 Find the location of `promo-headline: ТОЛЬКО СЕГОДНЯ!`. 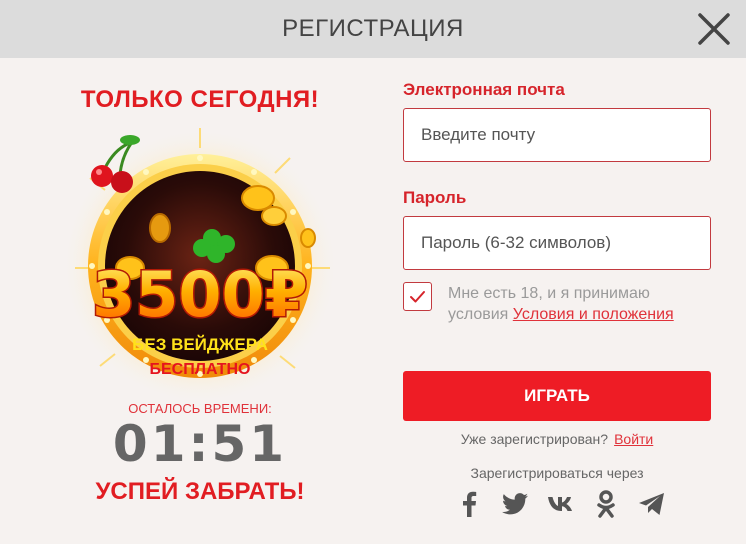

promo-headline: ТОЛЬКО СЕГОДНЯ! is located at coordinates (200, 99).